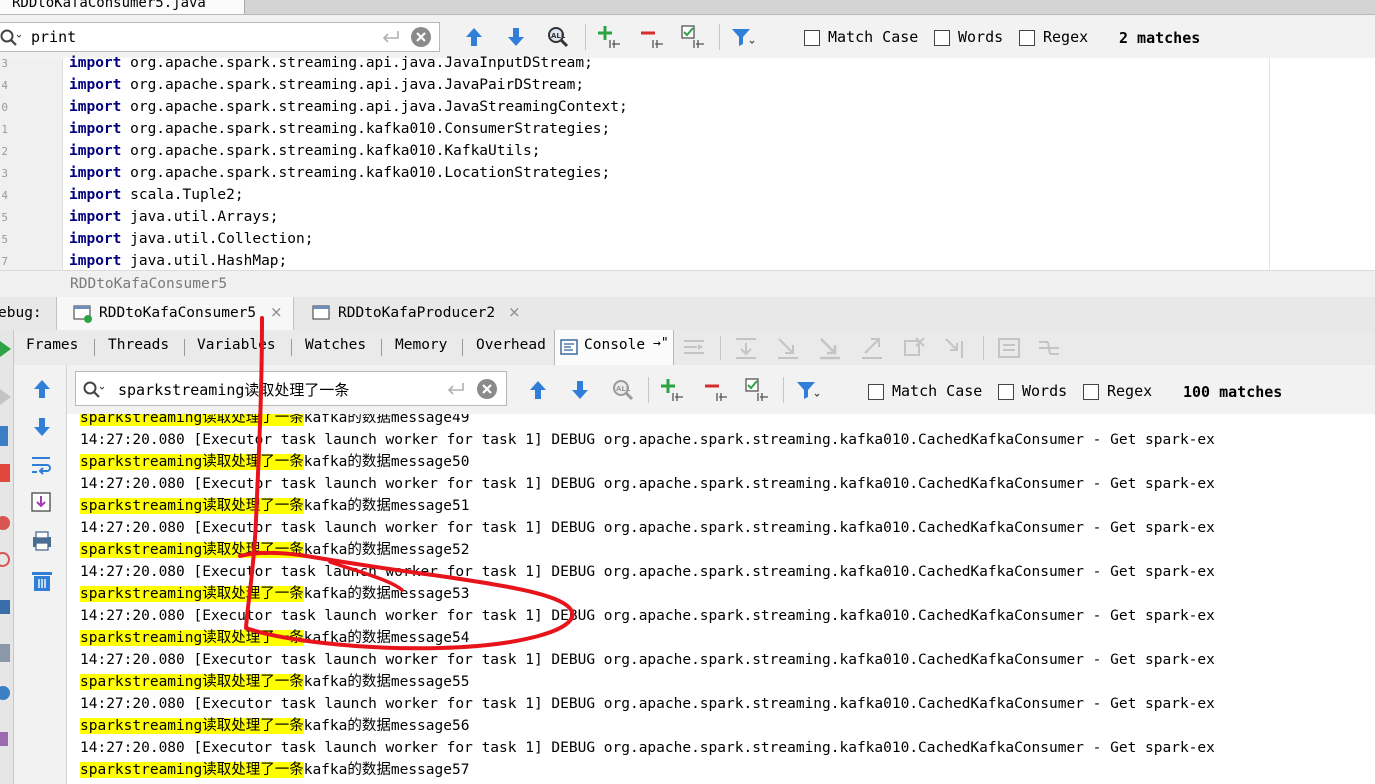  What do you see at coordinates (5, 559) in the screenshot?
I see `mute-breakpoints-icon` at bounding box center [5, 559].